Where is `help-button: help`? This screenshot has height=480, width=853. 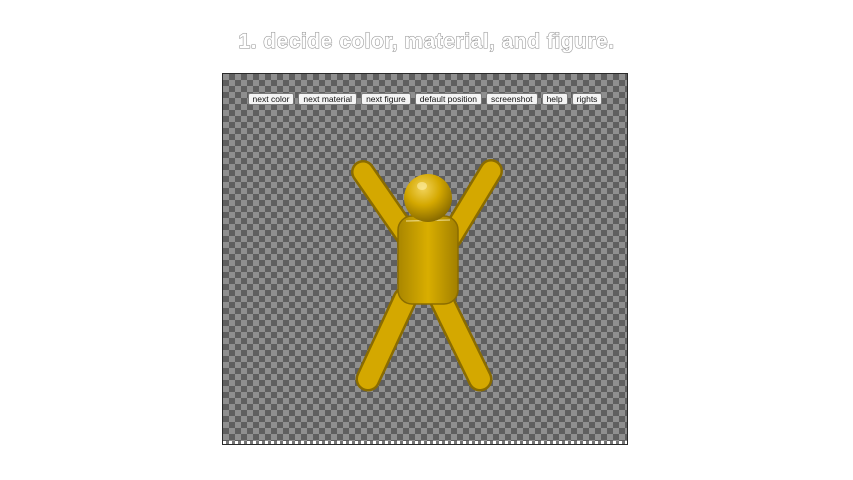 help-button: help is located at coordinates (554, 99).